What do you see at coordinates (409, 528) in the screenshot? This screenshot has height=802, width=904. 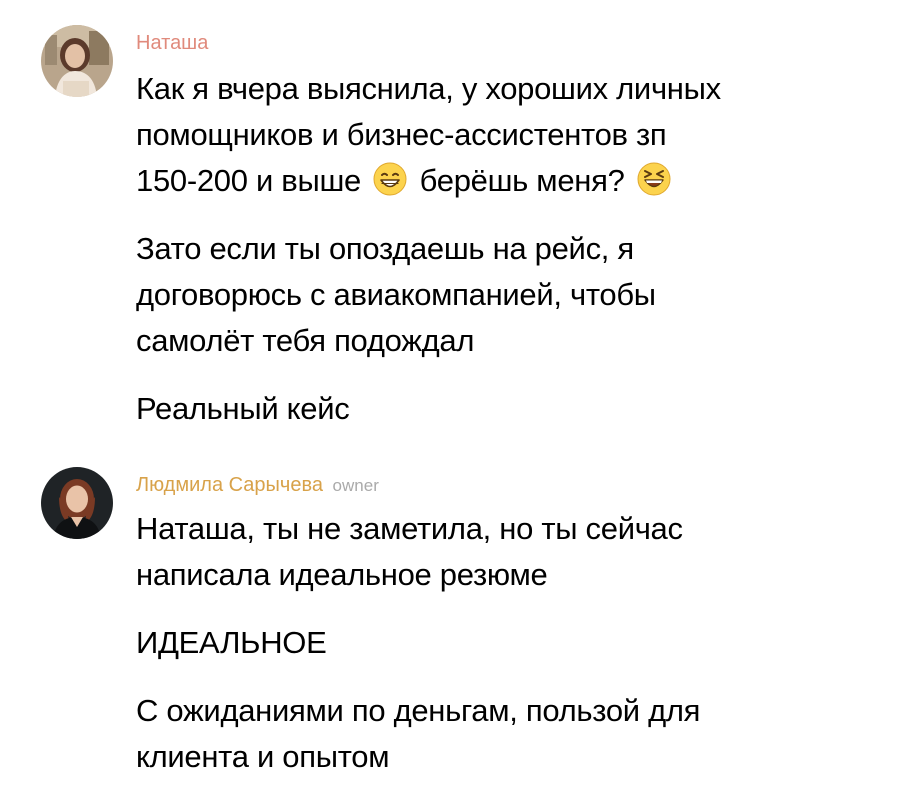 I see `text-line: Наташа, ты не заметила, но ты сейчас` at bounding box center [409, 528].